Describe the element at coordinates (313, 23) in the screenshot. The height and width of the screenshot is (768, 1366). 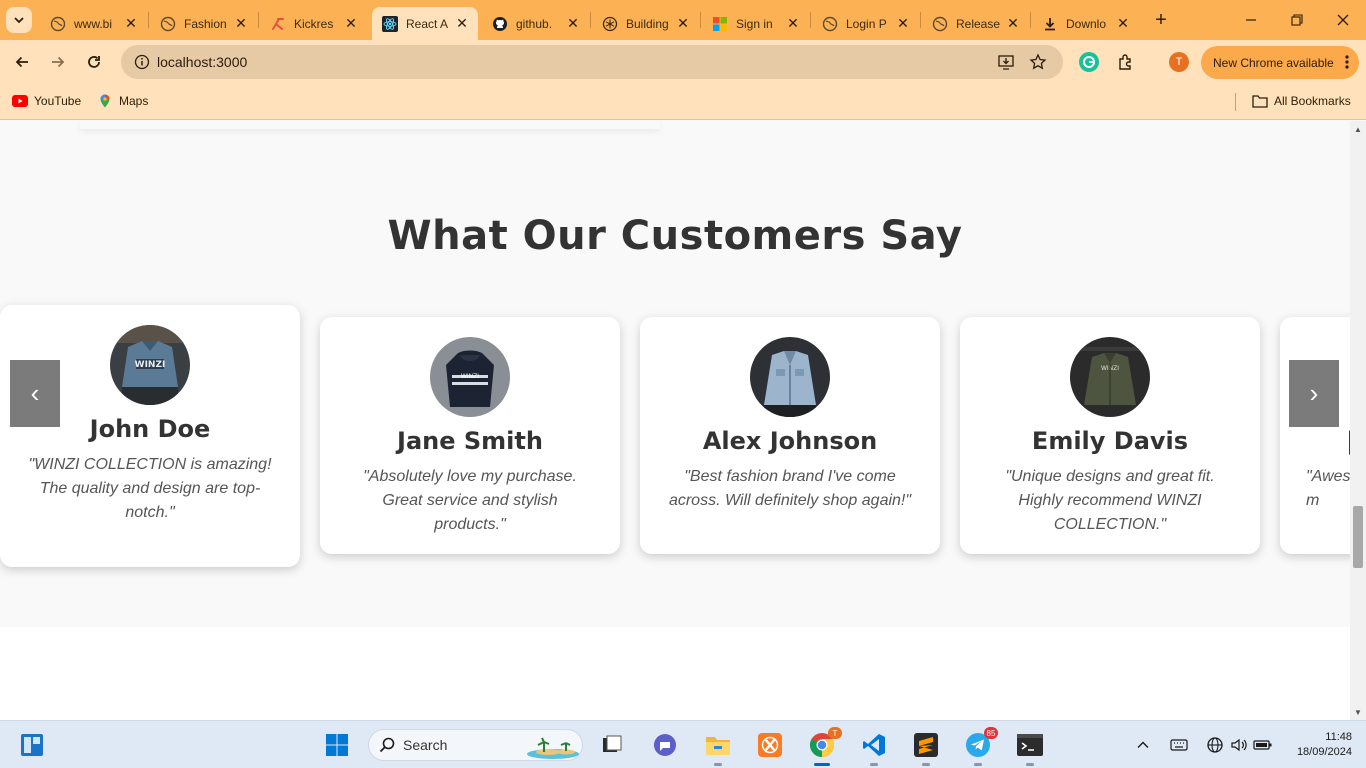
I see `tab-kickresume: Kickres ✕` at that location.